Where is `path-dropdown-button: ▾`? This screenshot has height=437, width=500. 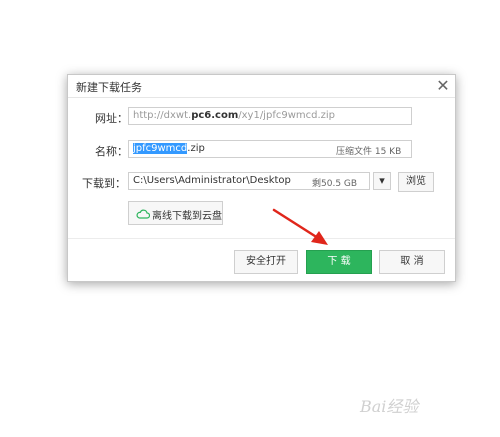 path-dropdown-button: ▾ is located at coordinates (382, 181).